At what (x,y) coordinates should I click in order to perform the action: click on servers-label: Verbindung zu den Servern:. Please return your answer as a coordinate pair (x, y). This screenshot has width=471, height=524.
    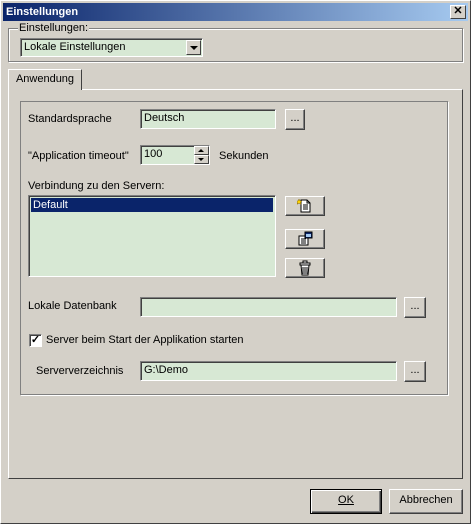
    Looking at the image, I should click on (96, 186).